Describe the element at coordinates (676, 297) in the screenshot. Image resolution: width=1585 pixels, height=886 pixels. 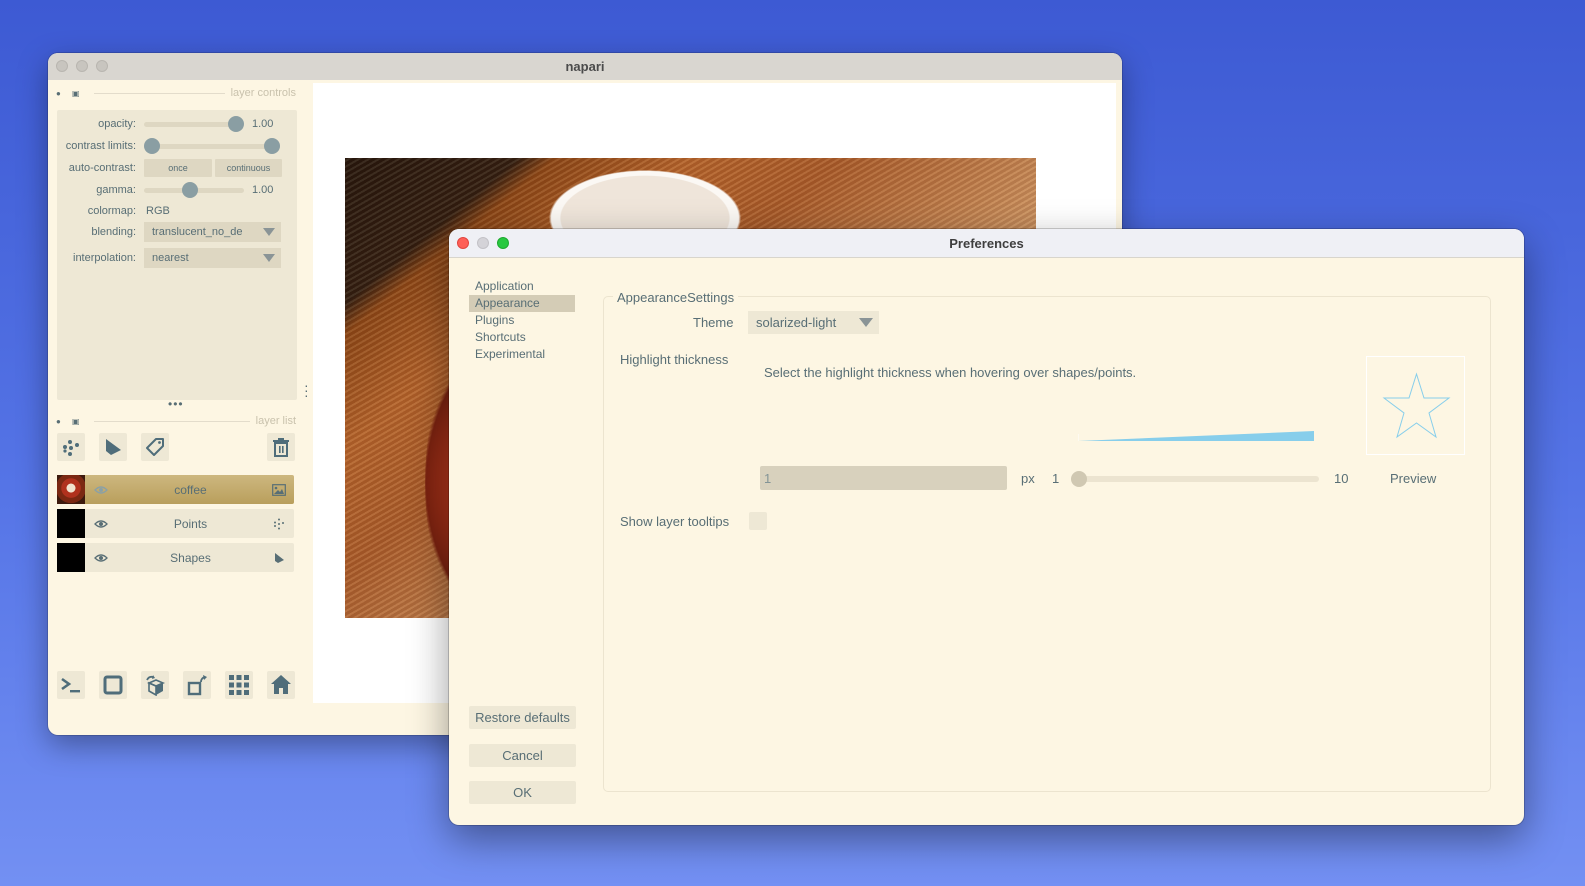
I see `group-title: AppearanceSettings` at that location.